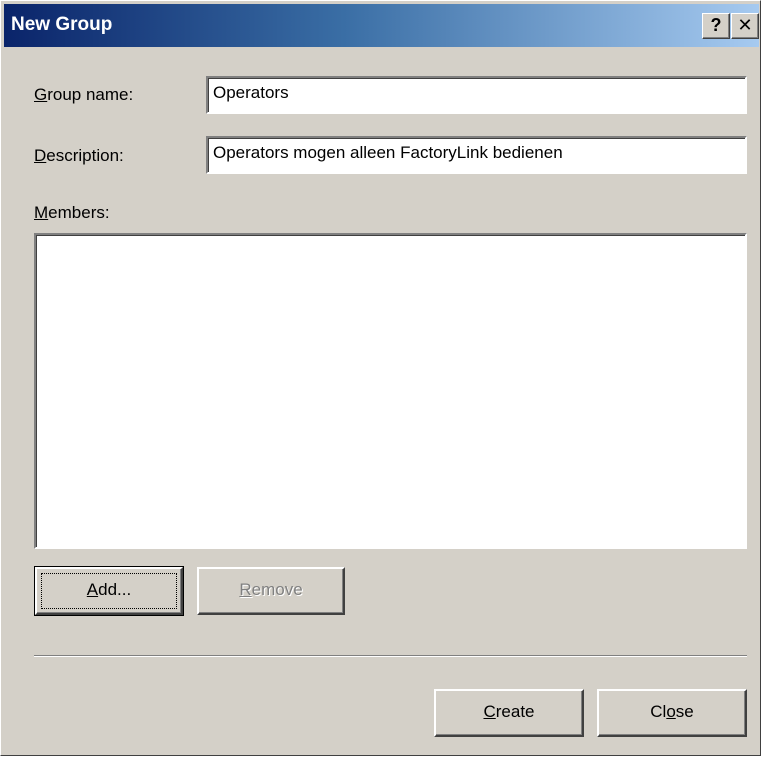  I want to click on remove-mnemonic: R, so click(245, 589).